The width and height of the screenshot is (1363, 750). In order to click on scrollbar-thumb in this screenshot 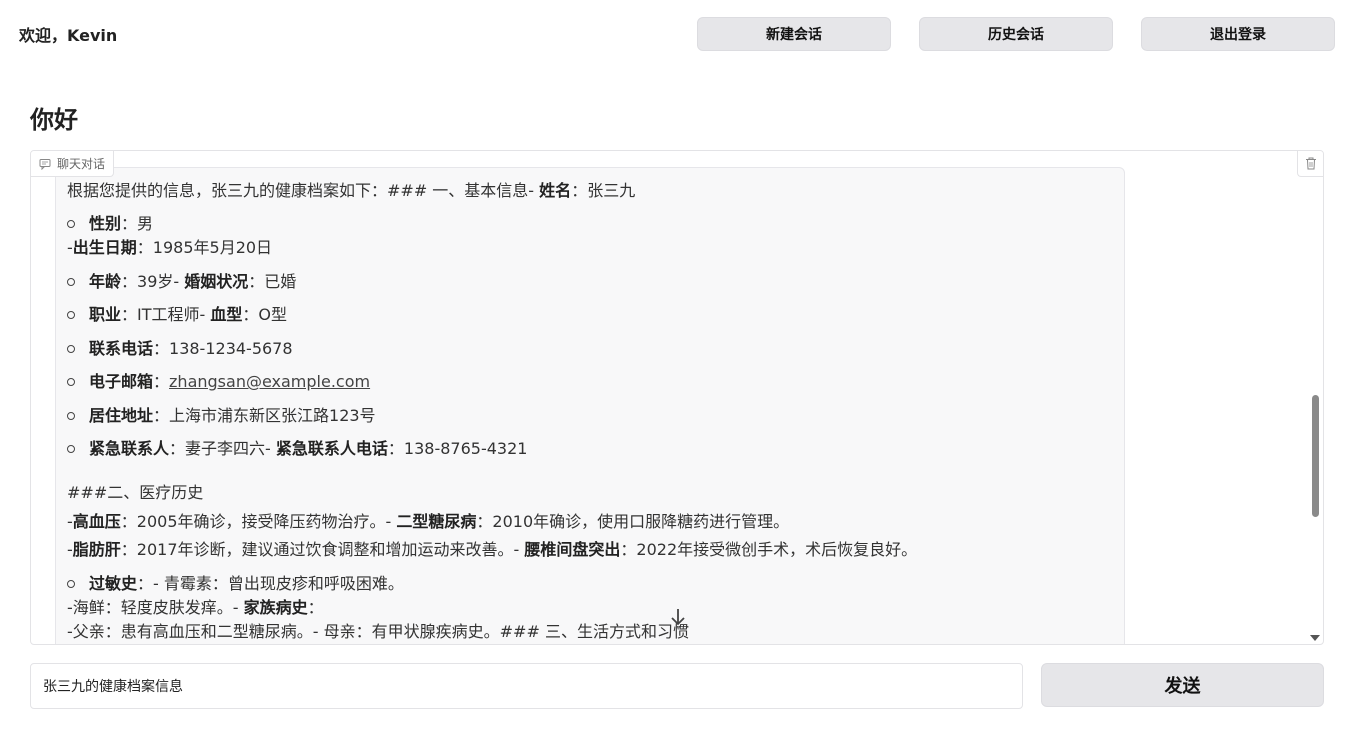, I will do `click(1315, 456)`.